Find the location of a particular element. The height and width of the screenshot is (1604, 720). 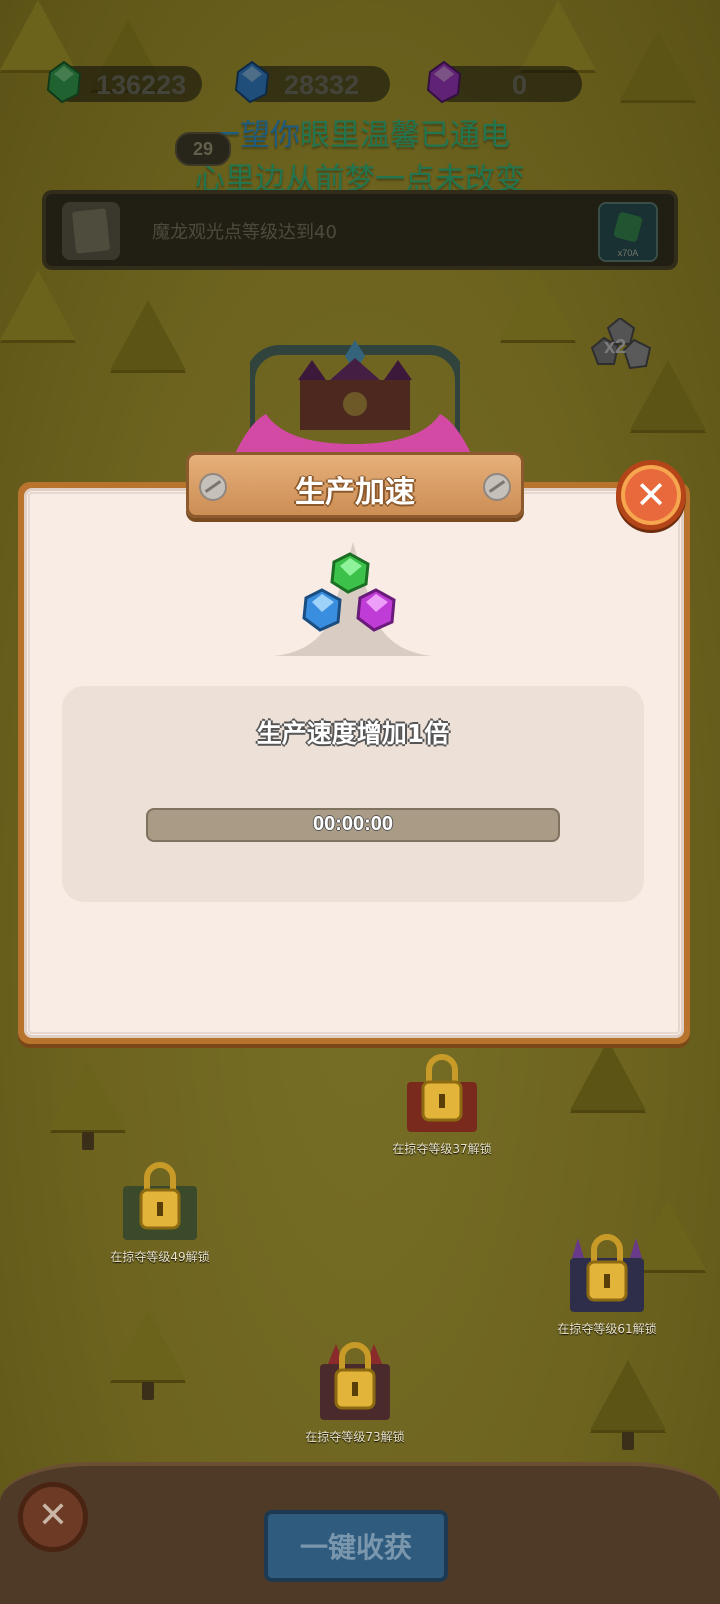

dialog-close-button: ✕ is located at coordinates (651, 495).